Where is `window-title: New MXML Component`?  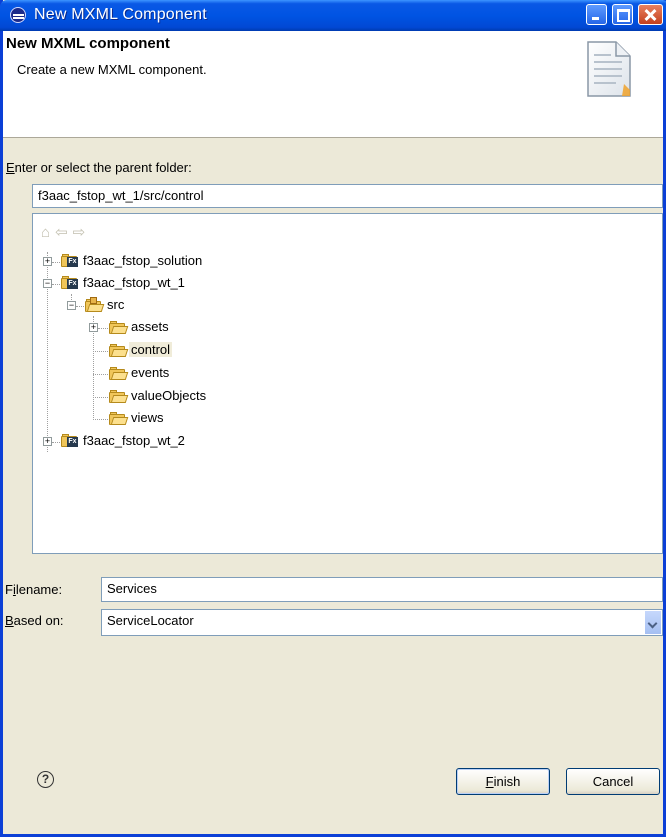
window-title: New MXML Component is located at coordinates (120, 14).